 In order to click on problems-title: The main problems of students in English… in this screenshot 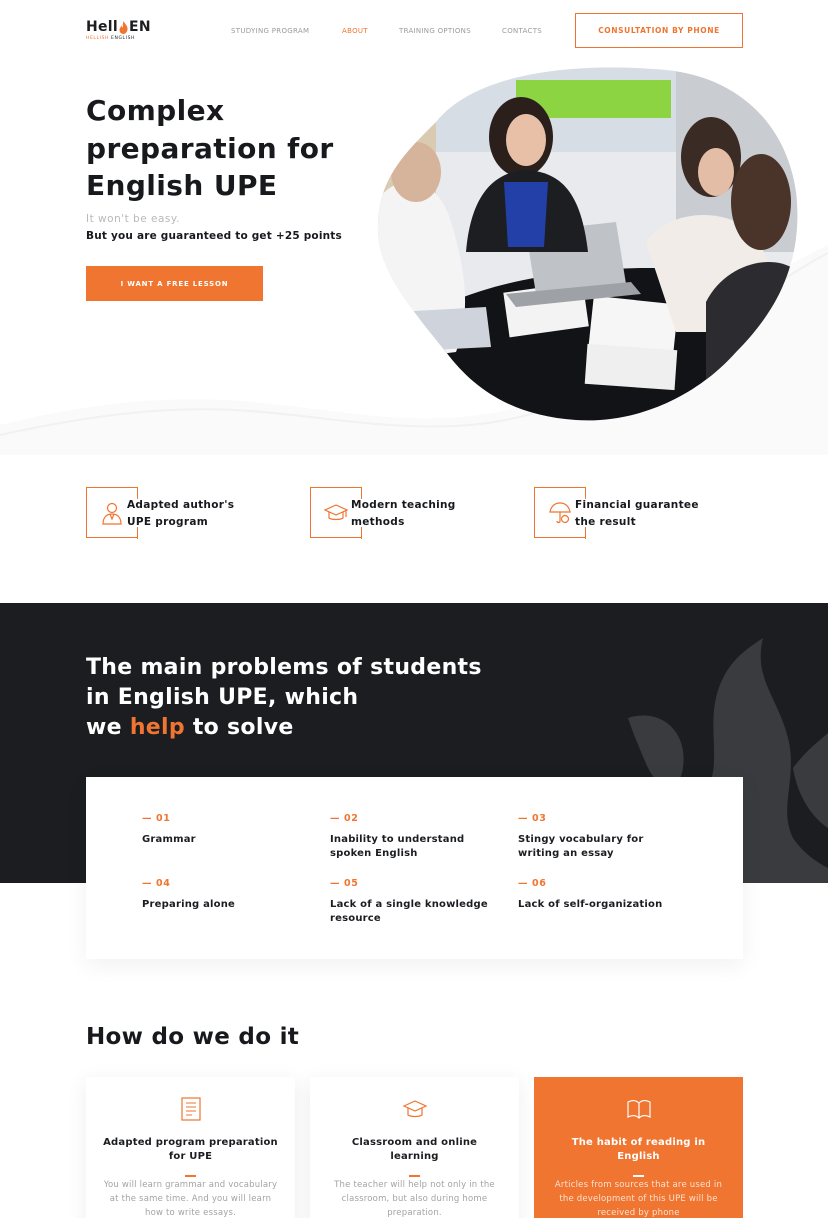, I will do `click(284, 698)`.